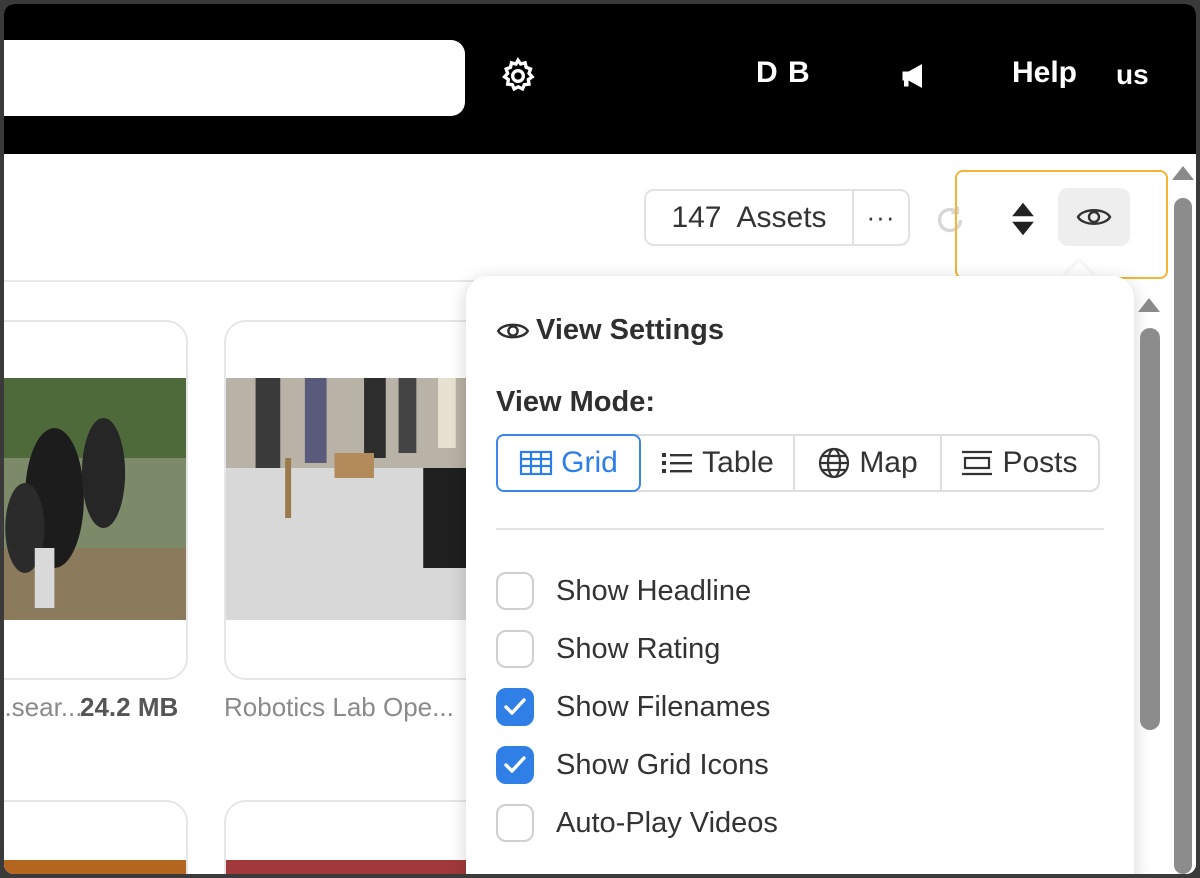 Image resolution: width=1200 pixels, height=878 pixels. What do you see at coordinates (667, 822) in the screenshot?
I see `option-label: Auto-Play Videos` at bounding box center [667, 822].